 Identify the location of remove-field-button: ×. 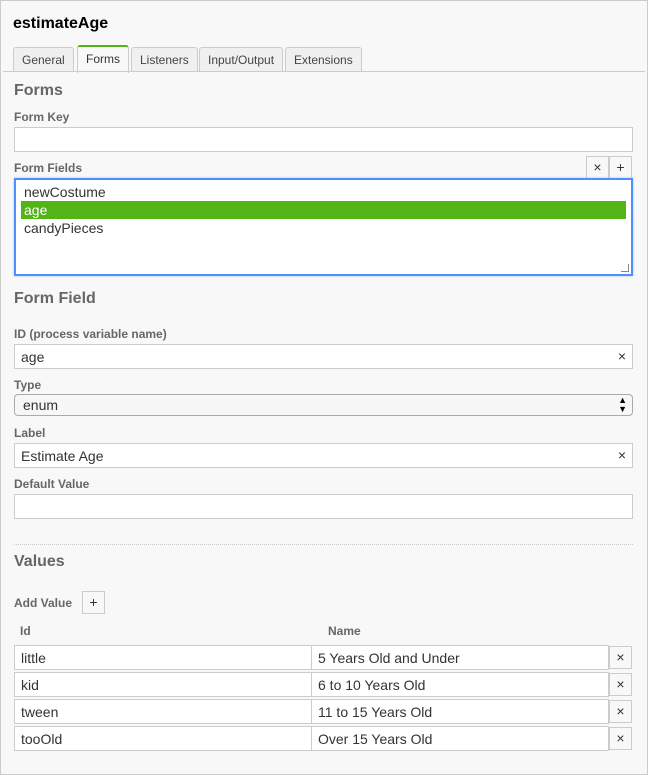
(597, 167).